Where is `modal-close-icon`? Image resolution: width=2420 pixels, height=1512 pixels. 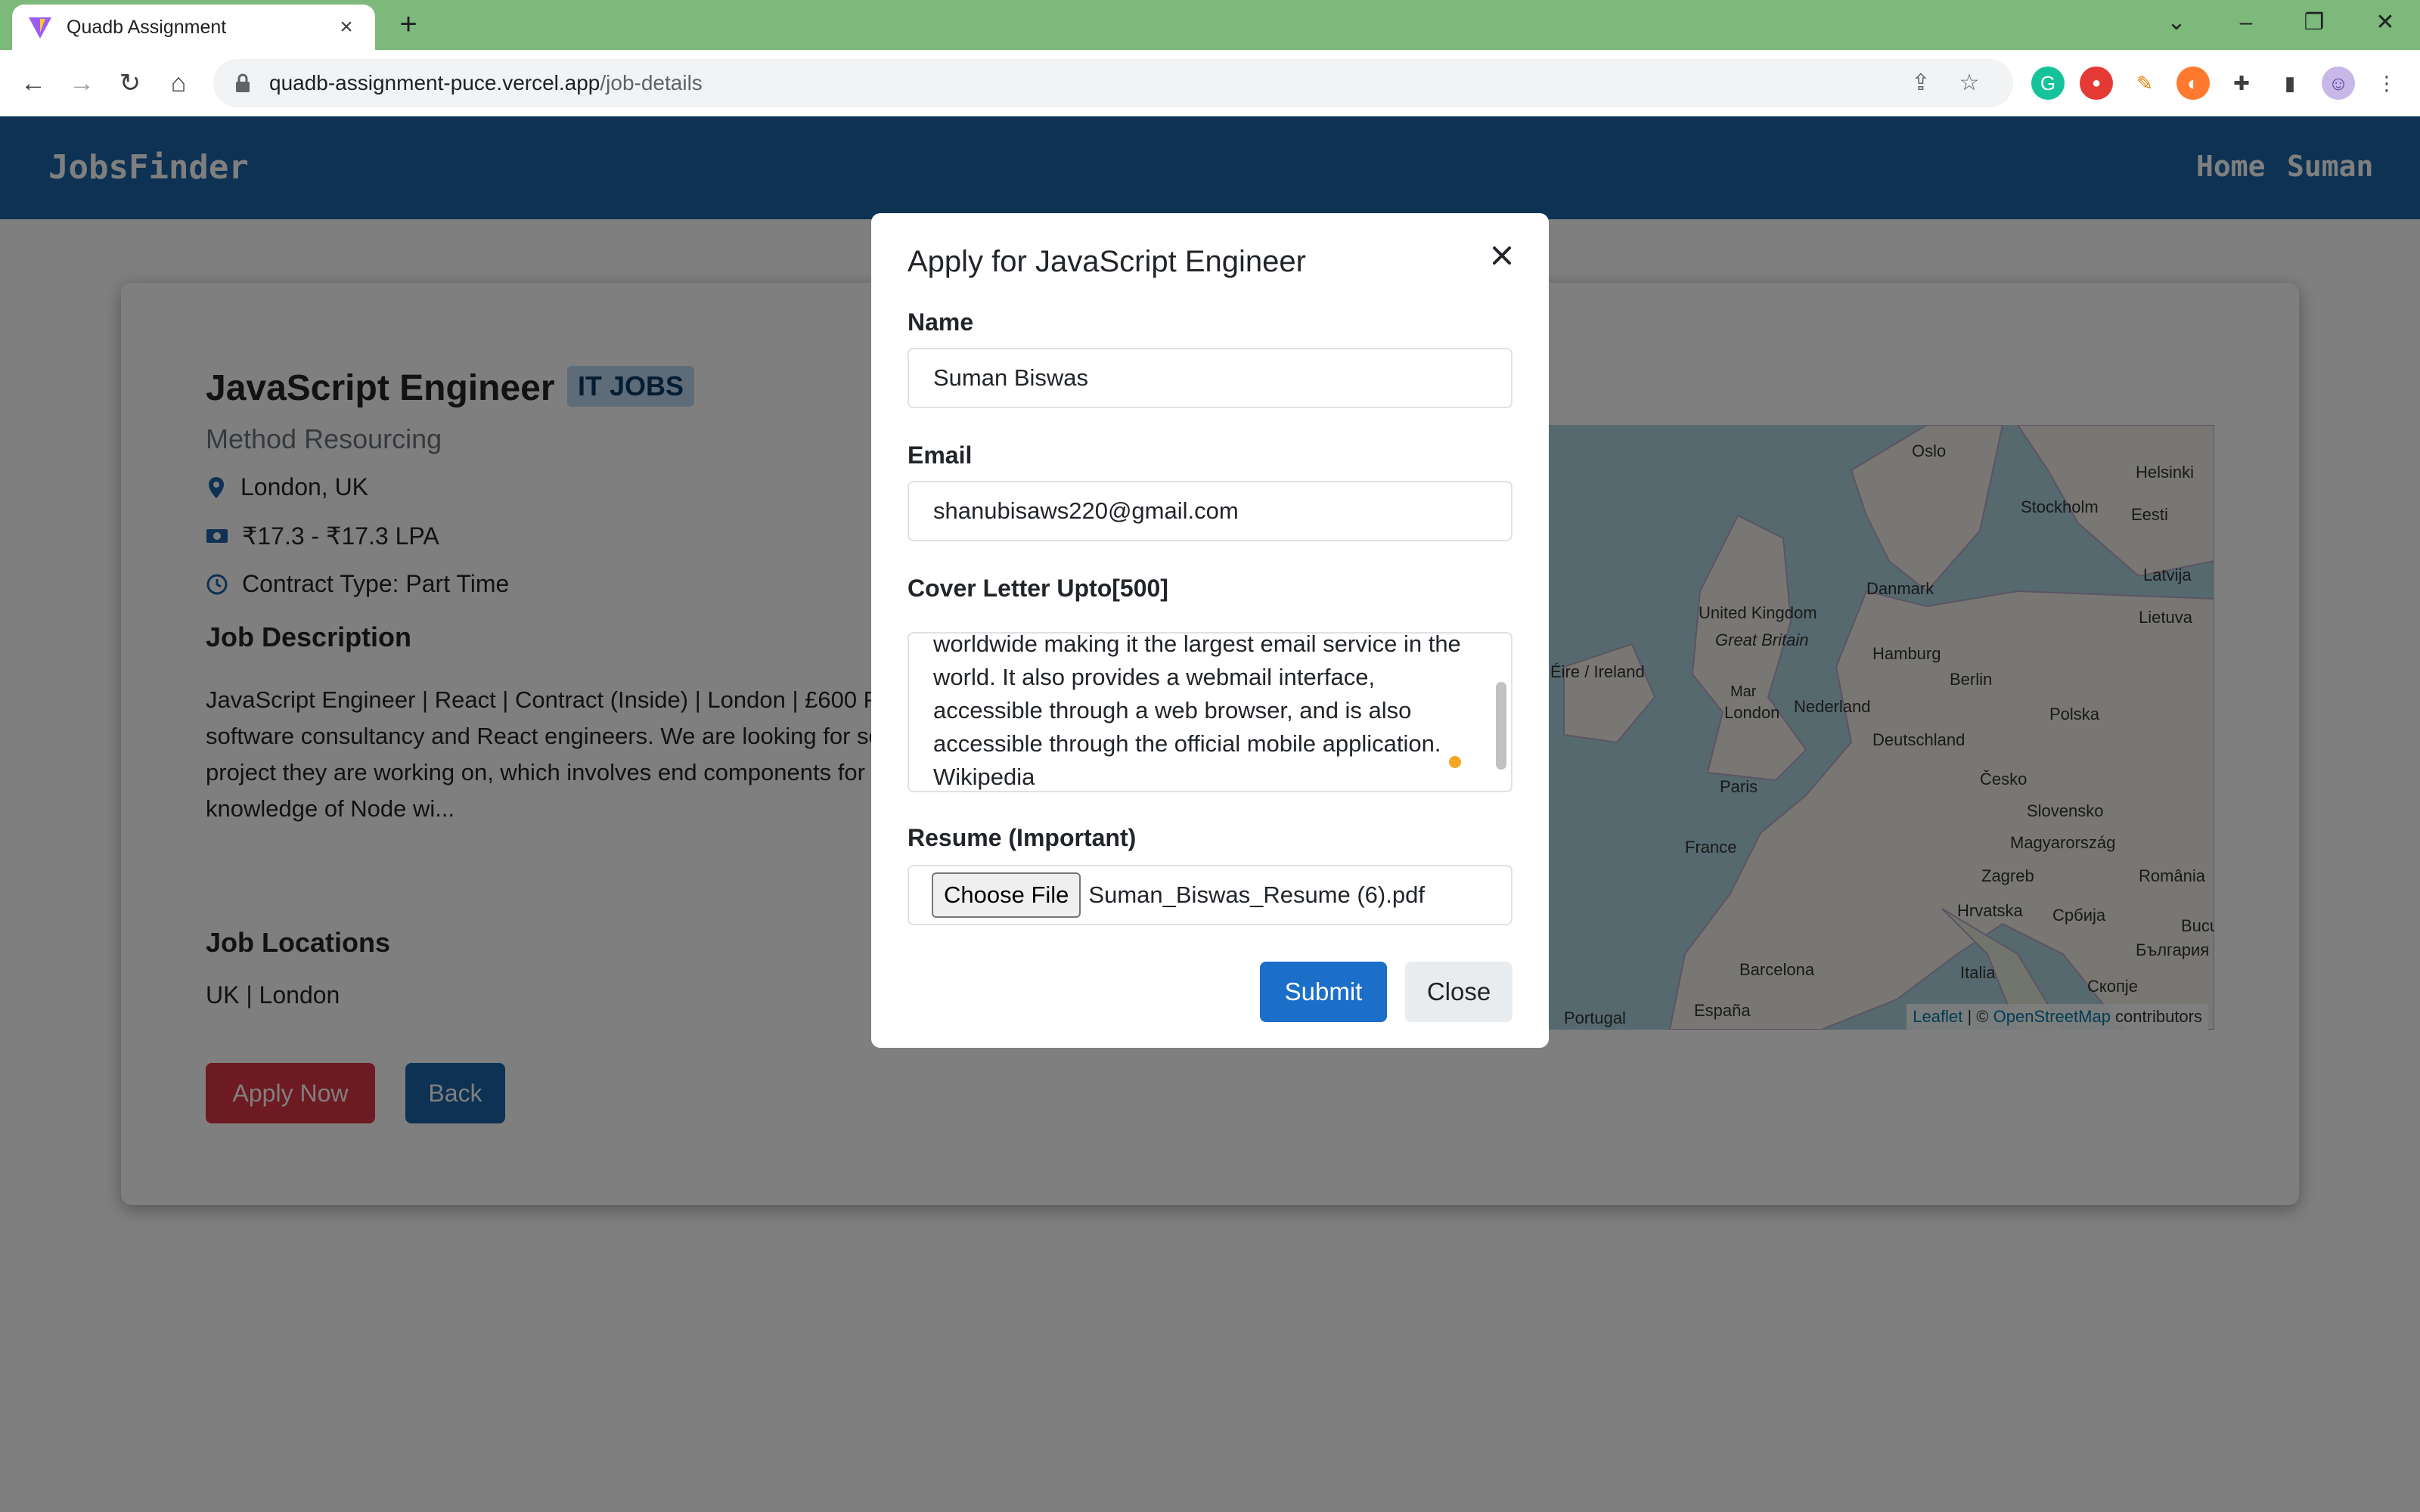
modal-close-icon is located at coordinates (1502, 256).